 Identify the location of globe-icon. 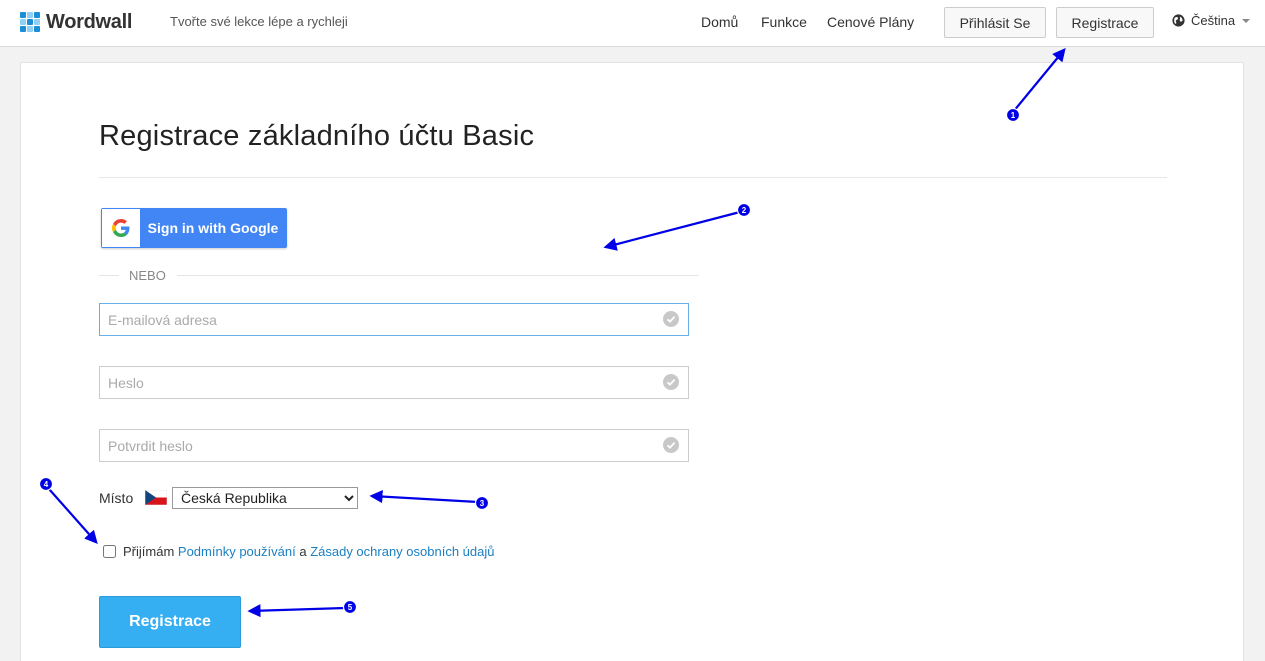
(1178, 20).